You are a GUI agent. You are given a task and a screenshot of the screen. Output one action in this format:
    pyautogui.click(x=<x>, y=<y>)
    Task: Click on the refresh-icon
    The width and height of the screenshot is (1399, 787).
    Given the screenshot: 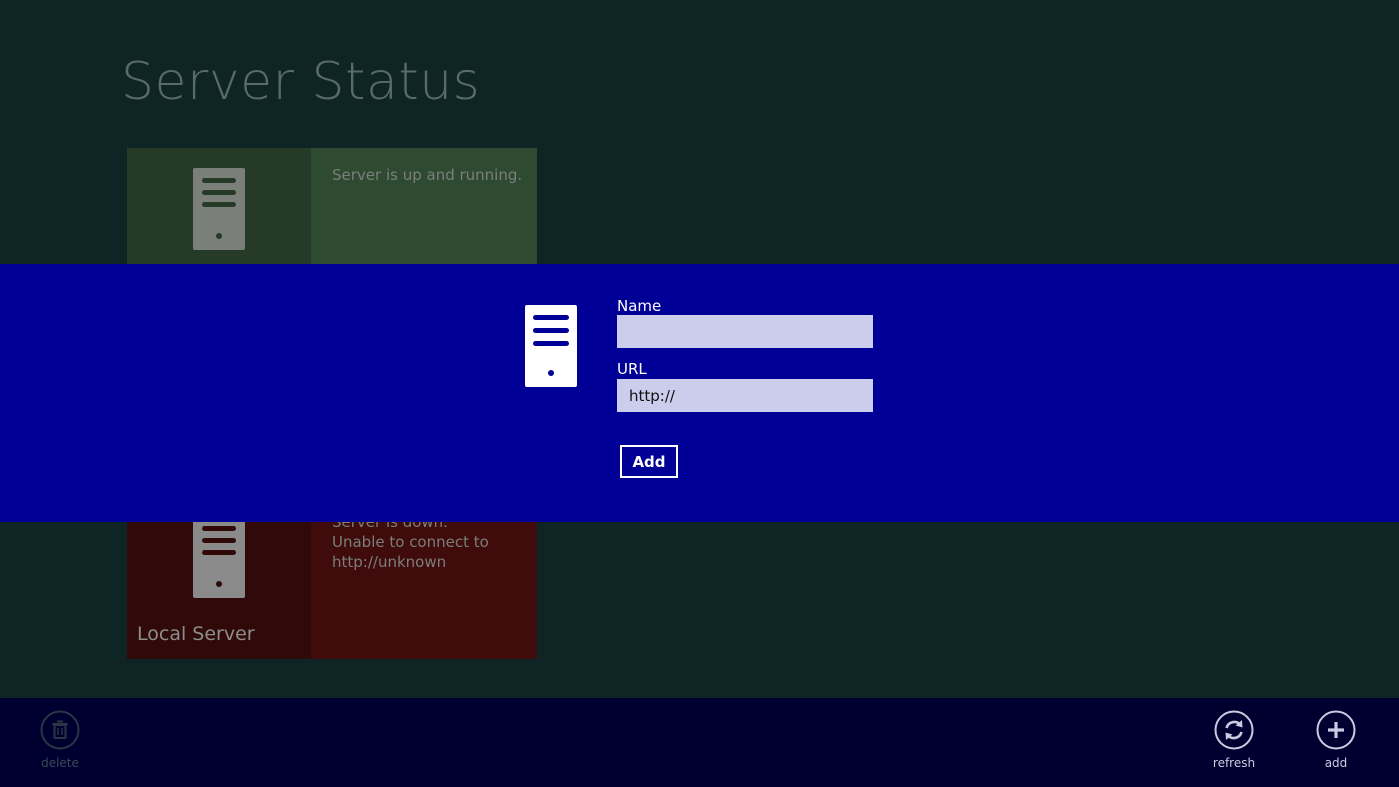 What is the action you would take?
    pyautogui.click(x=1234, y=730)
    